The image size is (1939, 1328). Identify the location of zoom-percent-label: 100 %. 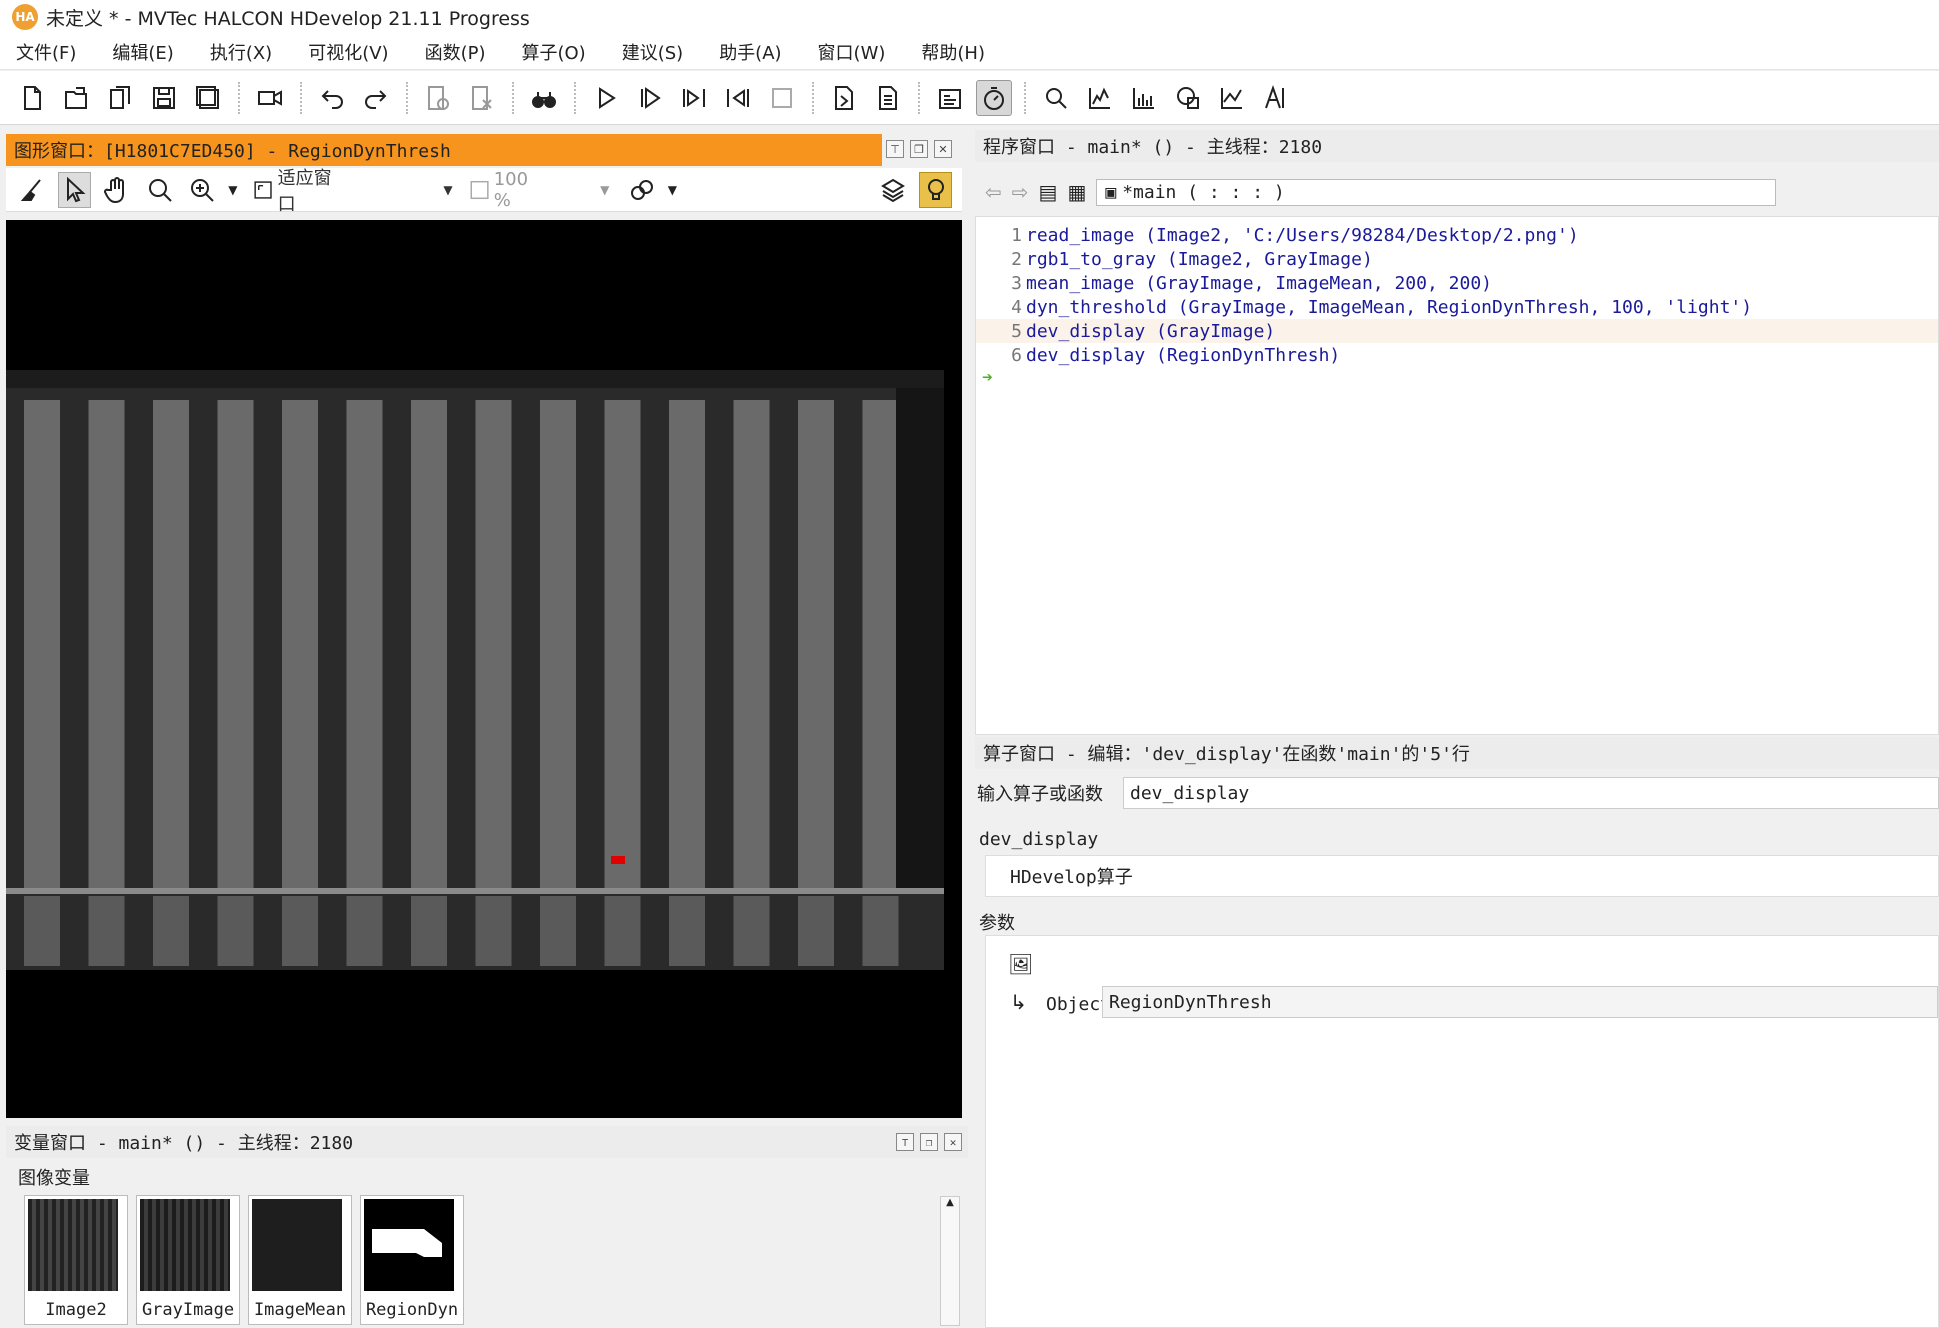
(511, 189).